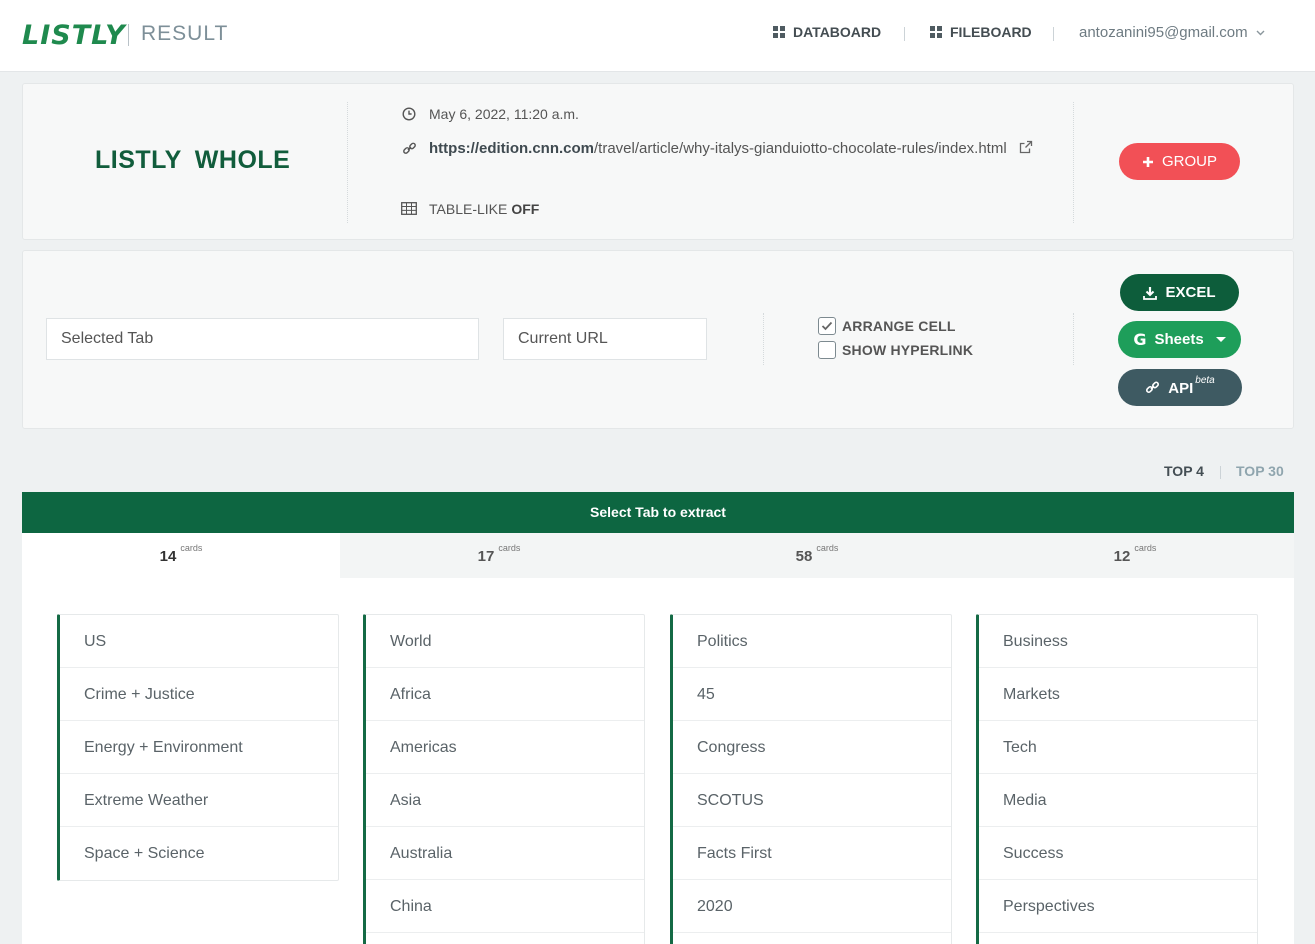 Image resolution: width=1315 pixels, height=944 pixels. What do you see at coordinates (199, 694) in the screenshot?
I see `list-item: Crime + Justice` at bounding box center [199, 694].